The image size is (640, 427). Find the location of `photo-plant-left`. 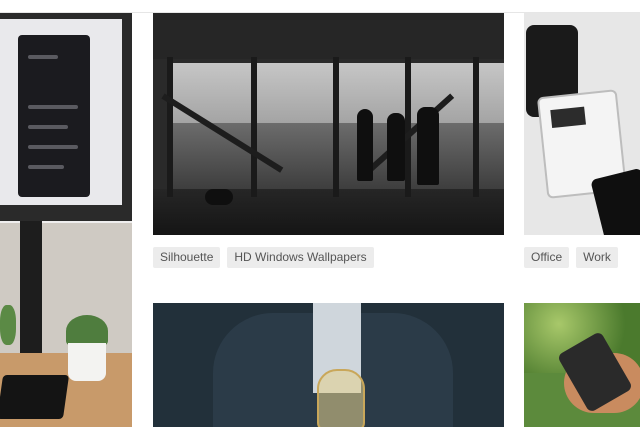

photo-plant-left is located at coordinates (8, 325).